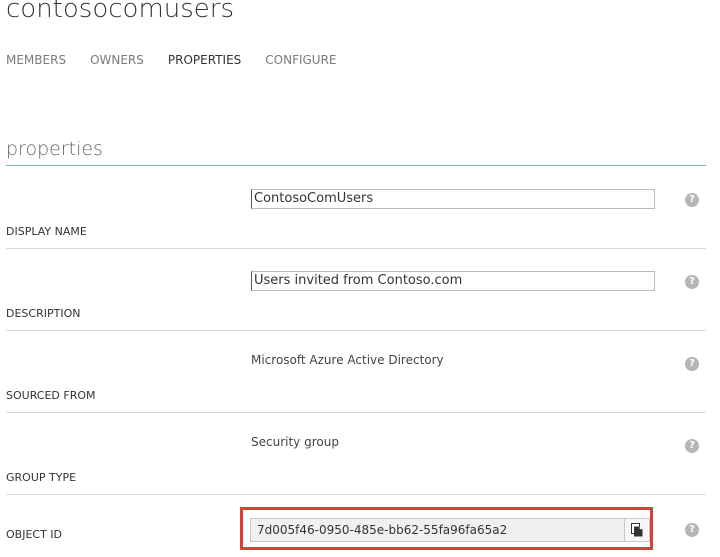 This screenshot has width=720, height=557. Describe the element at coordinates (356, 453) in the screenshot. I see `group-type-row: Security group ? GROUP TYPE` at that location.